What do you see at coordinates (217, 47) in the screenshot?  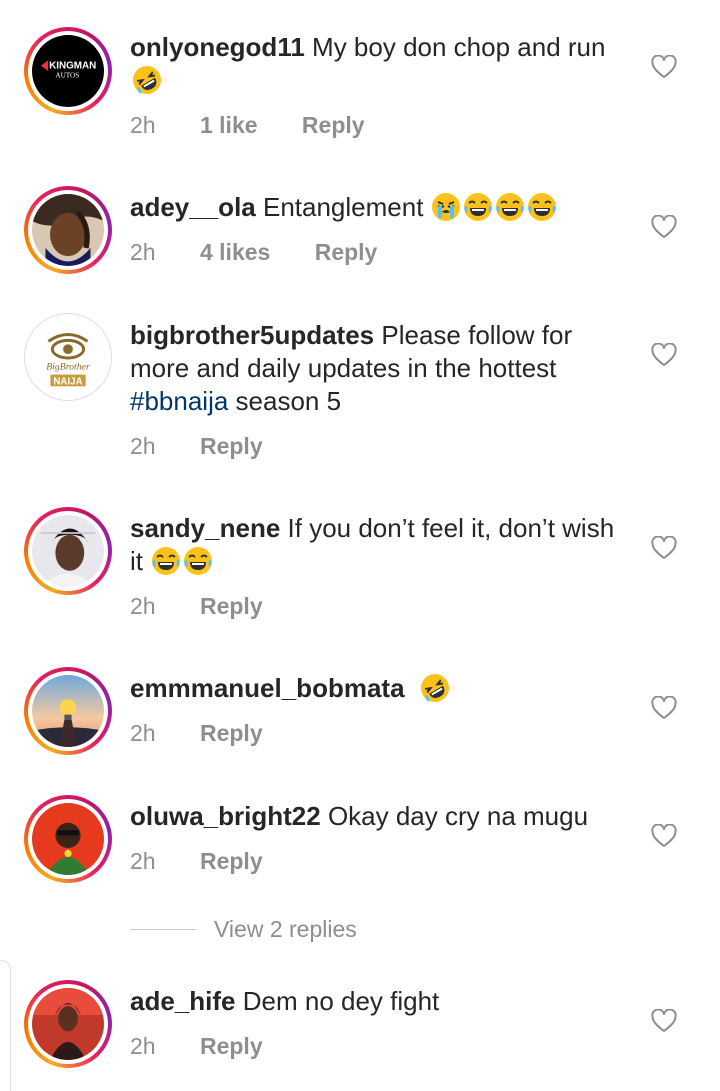 I see `comment-username: onlyonegod11` at bounding box center [217, 47].